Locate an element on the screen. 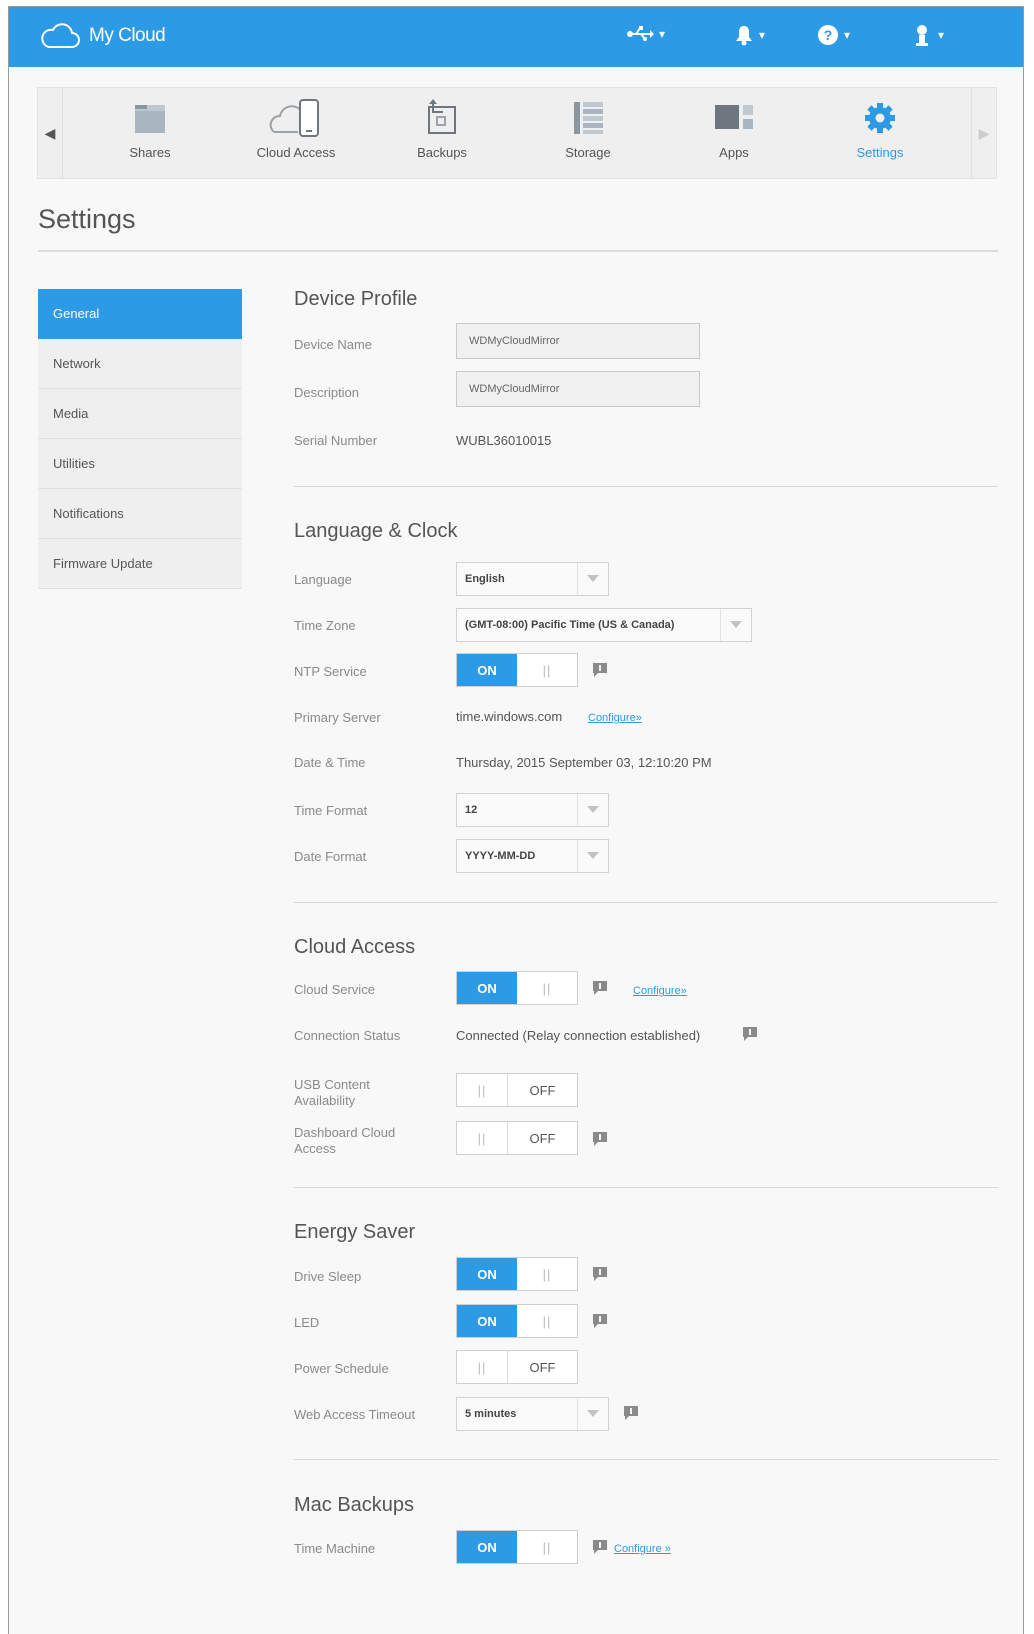  section-title-mac-backups: Mac Backups is located at coordinates (354, 1505).